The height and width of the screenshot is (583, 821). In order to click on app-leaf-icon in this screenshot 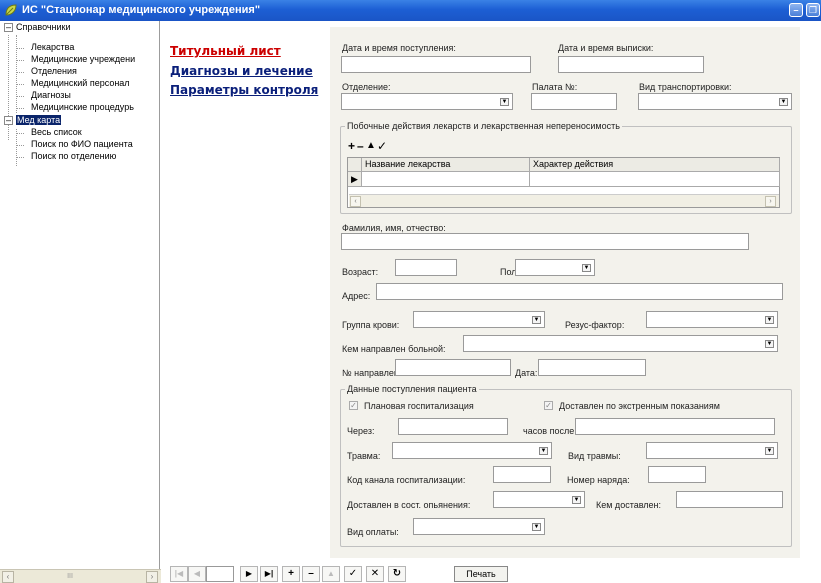, I will do `click(11, 10)`.